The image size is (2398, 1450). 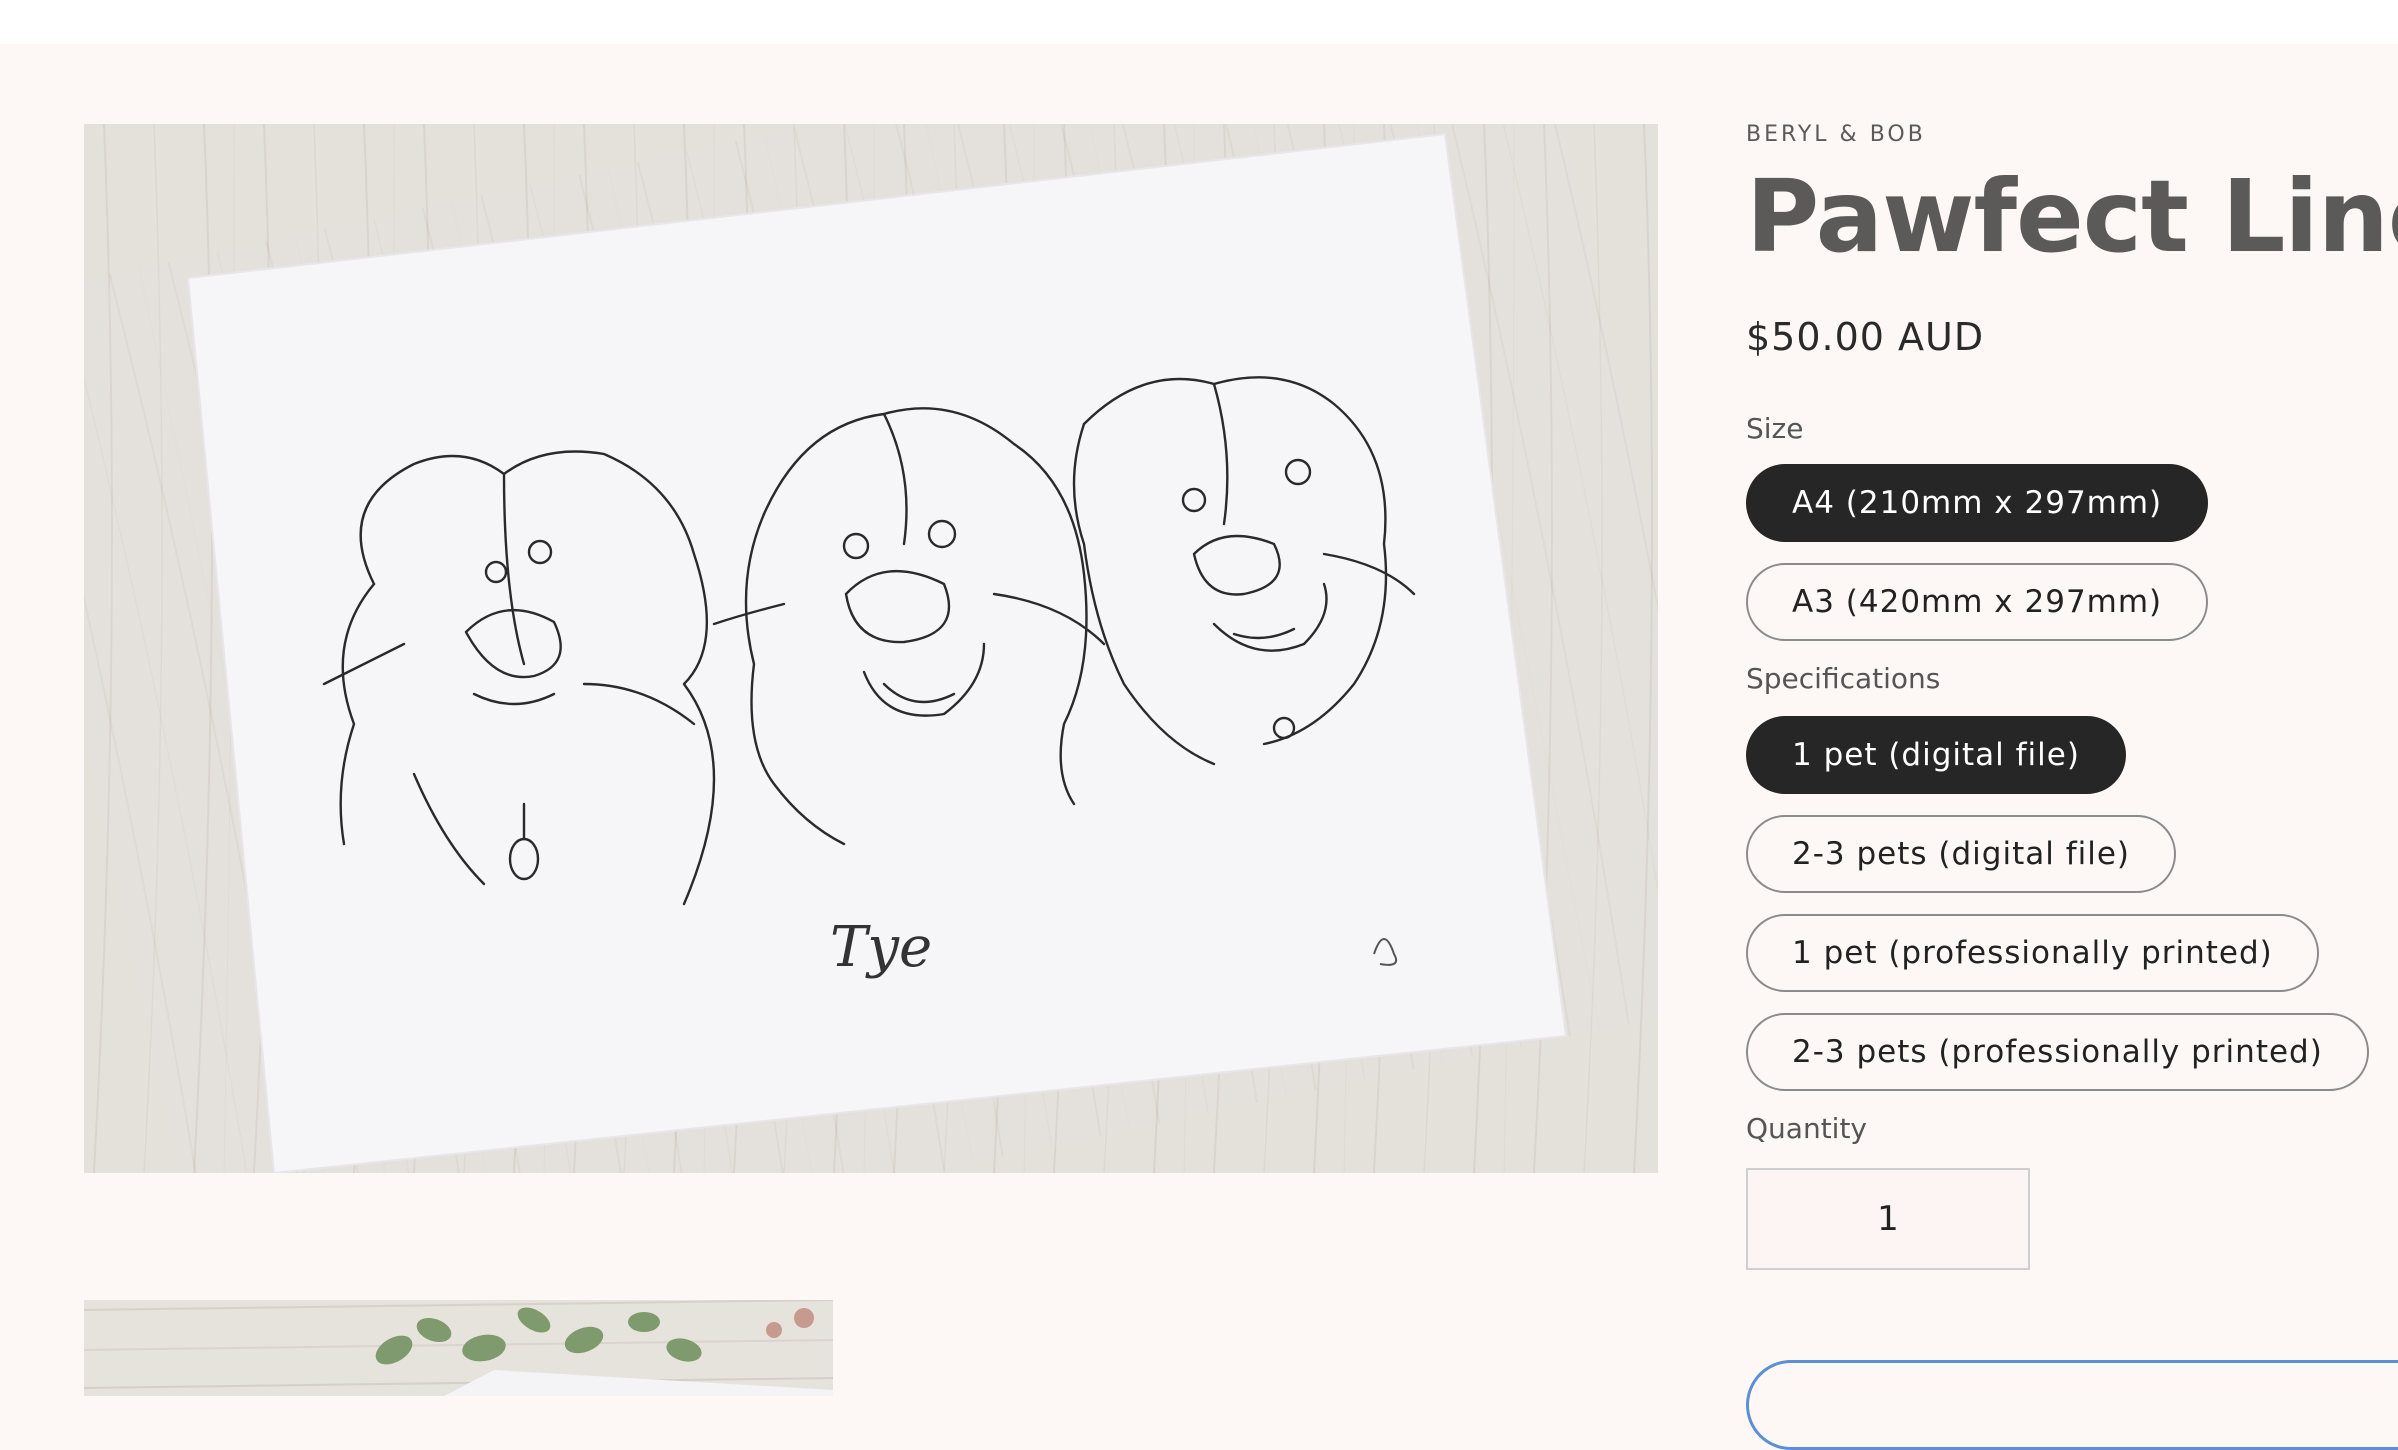 What do you see at coordinates (2072, 552) in the screenshot?
I see `size-options: A4 (210mm x 297mm) A3 (420mm x 297mm)` at bounding box center [2072, 552].